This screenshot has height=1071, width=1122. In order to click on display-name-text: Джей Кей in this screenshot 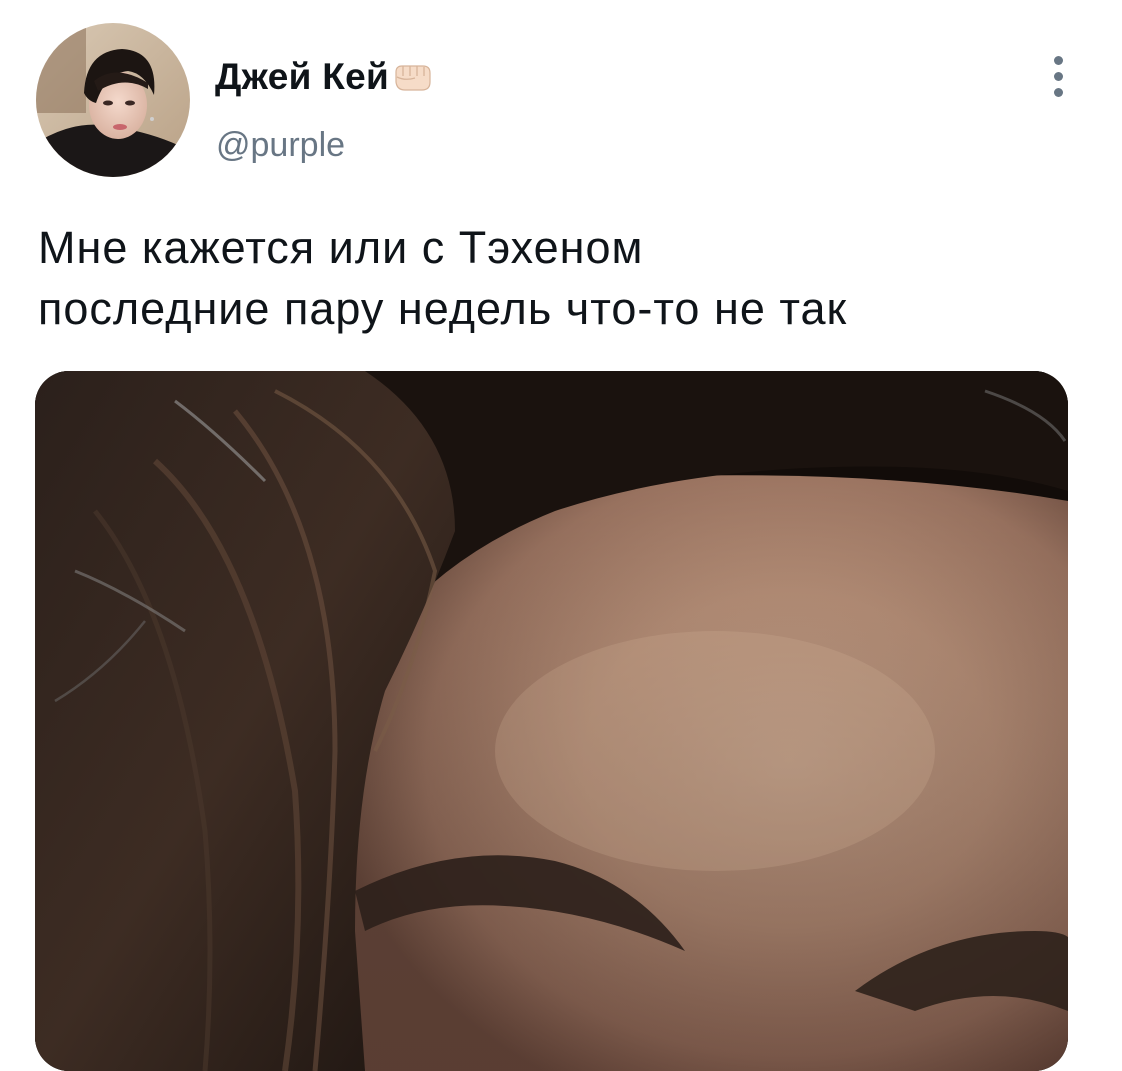, I will do `click(302, 76)`.